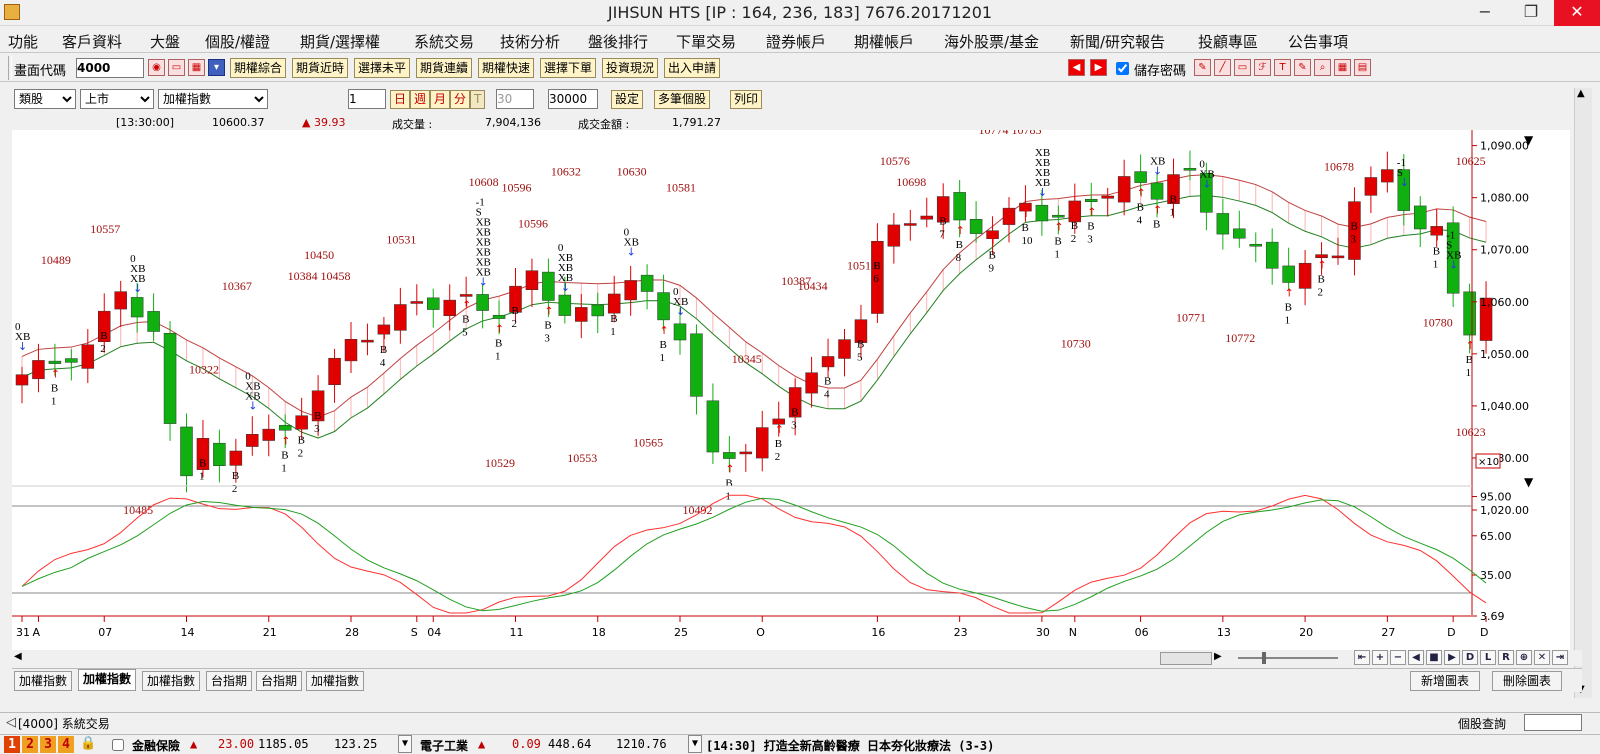 This screenshot has width=1600, height=754. I want to click on r-icon: R, so click(1506, 657).